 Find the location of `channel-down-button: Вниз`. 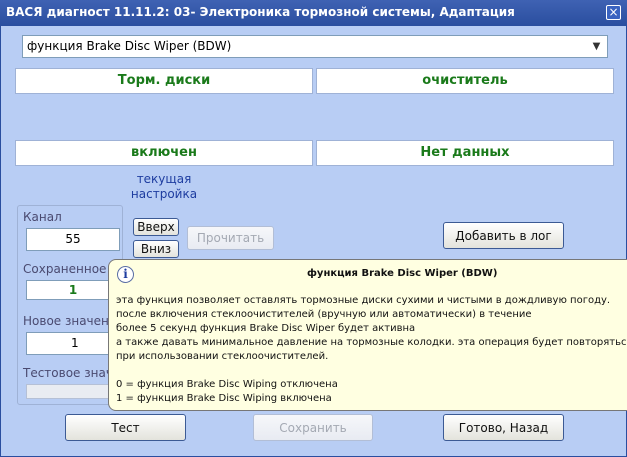

channel-down-button: Вниз is located at coordinates (156, 249).